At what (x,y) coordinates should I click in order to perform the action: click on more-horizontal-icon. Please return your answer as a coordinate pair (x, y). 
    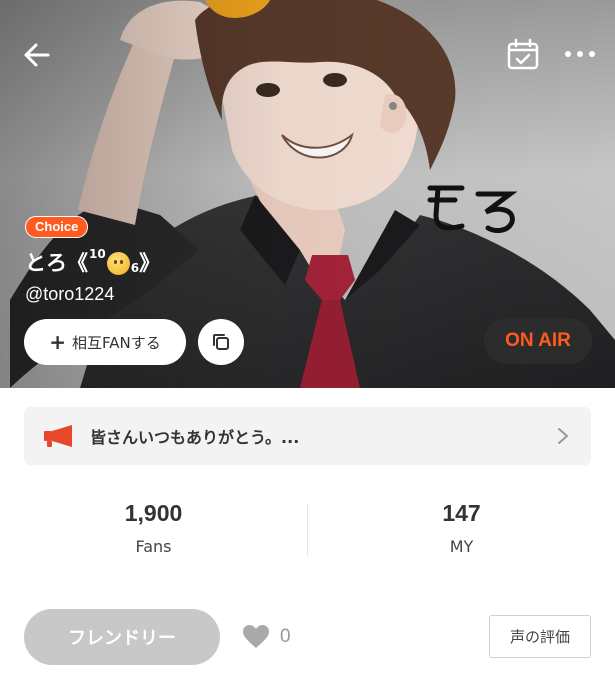
    Looking at the image, I should click on (580, 54).